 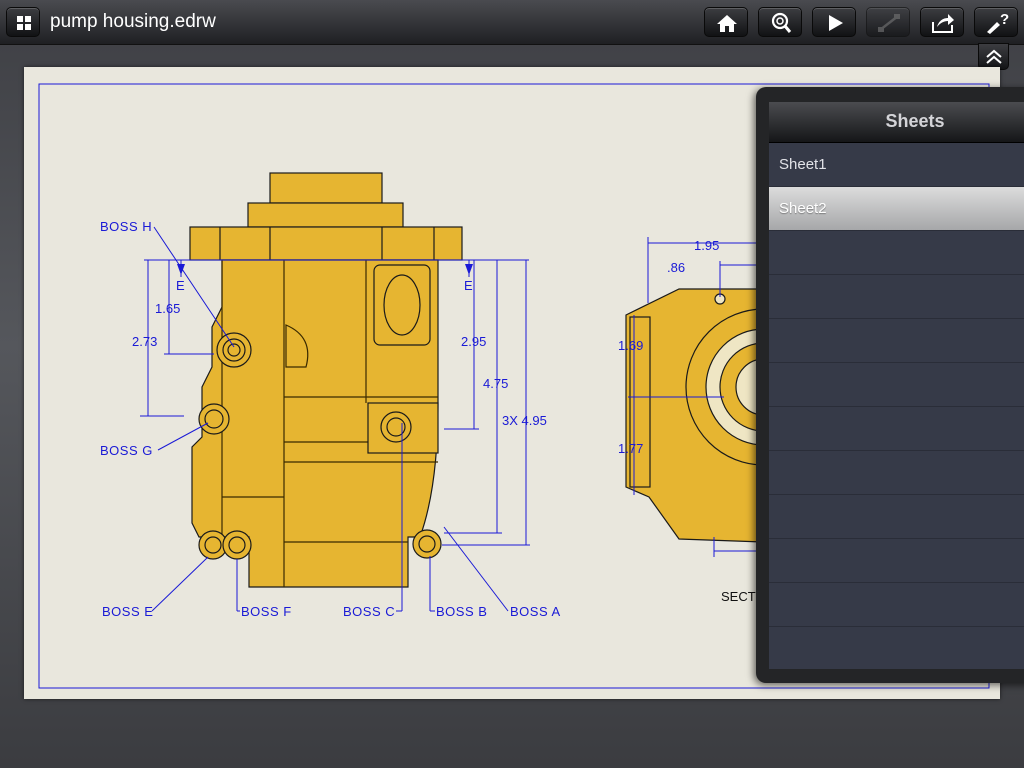 I want to click on home-button, so click(x=726, y=22).